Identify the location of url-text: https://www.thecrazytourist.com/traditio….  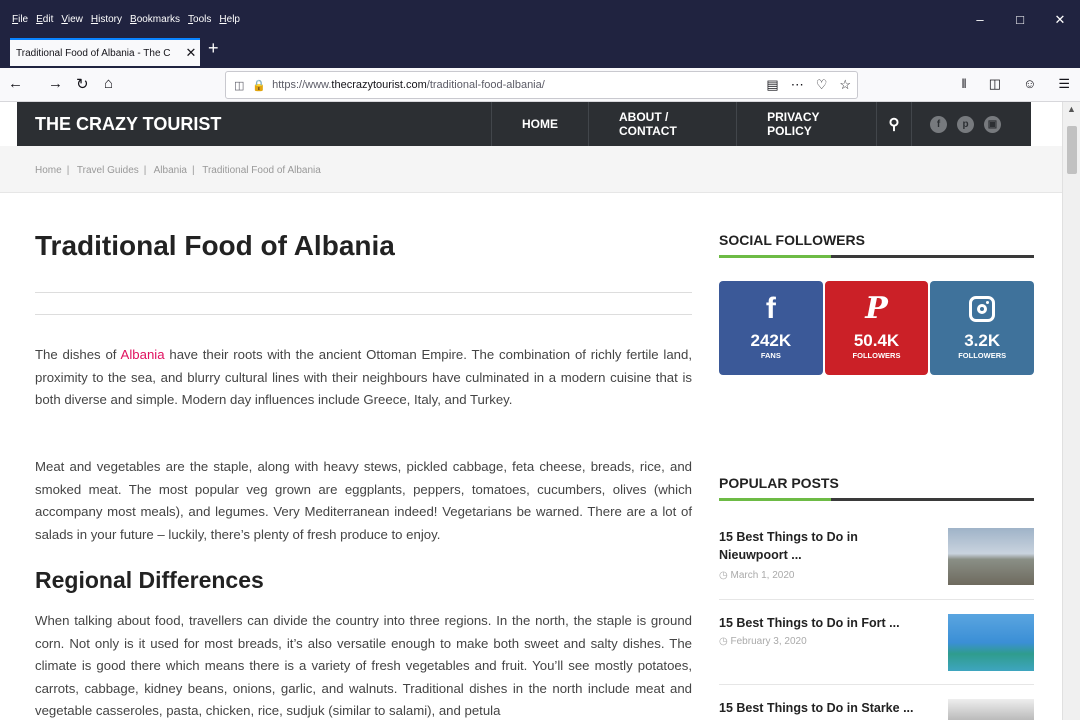
(408, 85).